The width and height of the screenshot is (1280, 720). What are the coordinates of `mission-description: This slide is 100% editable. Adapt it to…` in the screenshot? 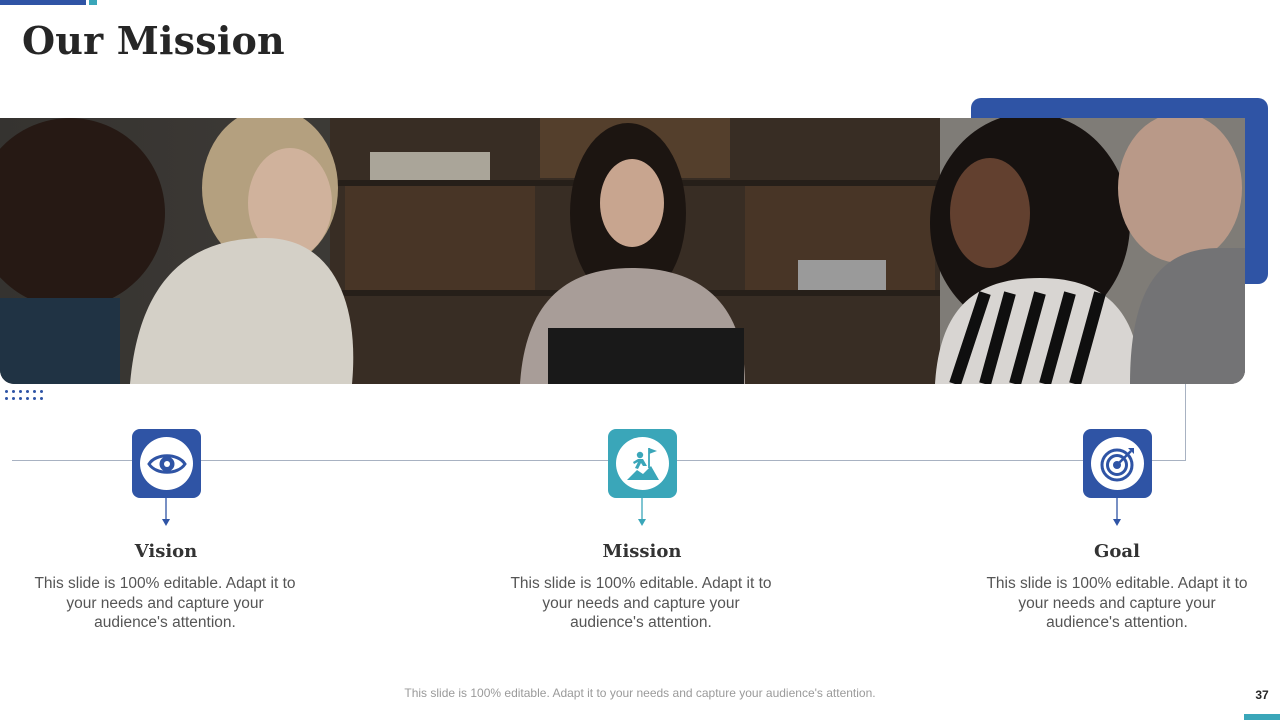 It's located at (641, 603).